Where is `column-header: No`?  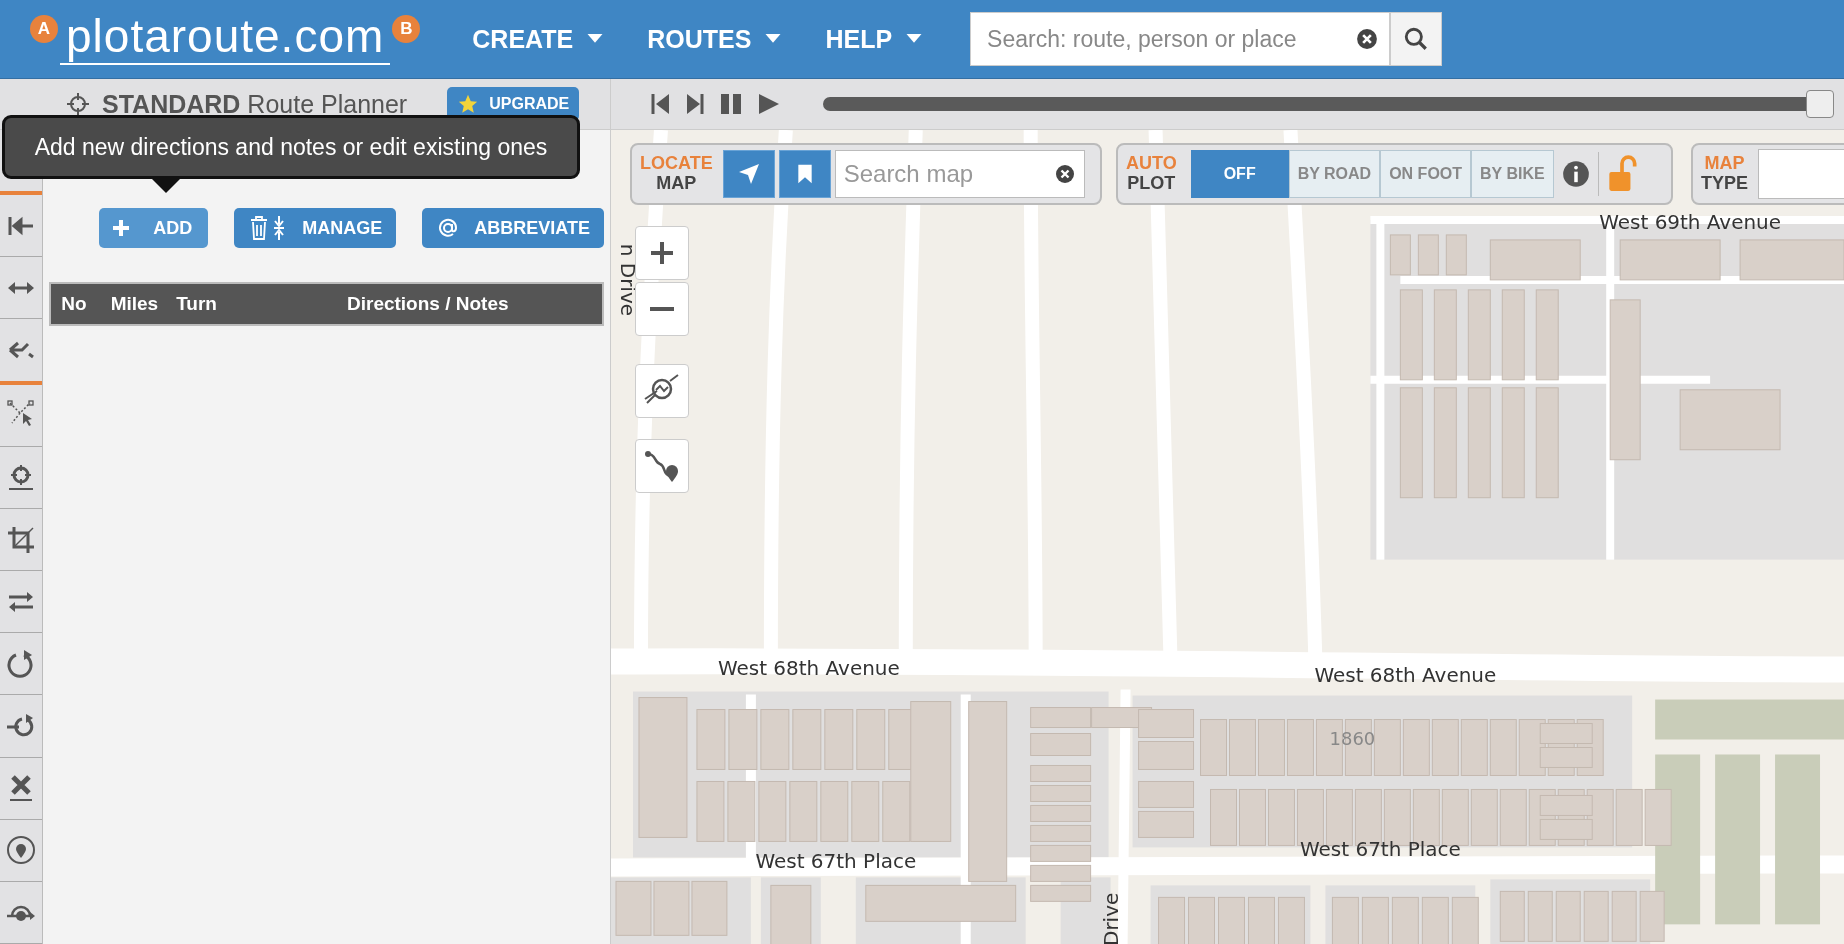 column-header: No is located at coordinates (69, 304).